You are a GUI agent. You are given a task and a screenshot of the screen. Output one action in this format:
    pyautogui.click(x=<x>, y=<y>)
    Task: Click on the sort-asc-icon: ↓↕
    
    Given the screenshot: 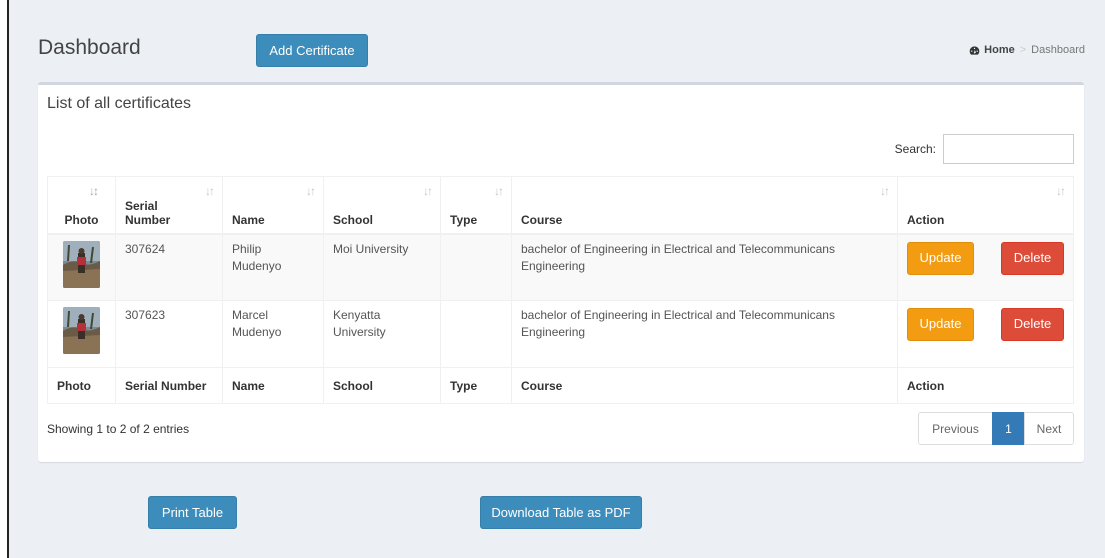 What is the action you would take?
    pyautogui.click(x=94, y=191)
    